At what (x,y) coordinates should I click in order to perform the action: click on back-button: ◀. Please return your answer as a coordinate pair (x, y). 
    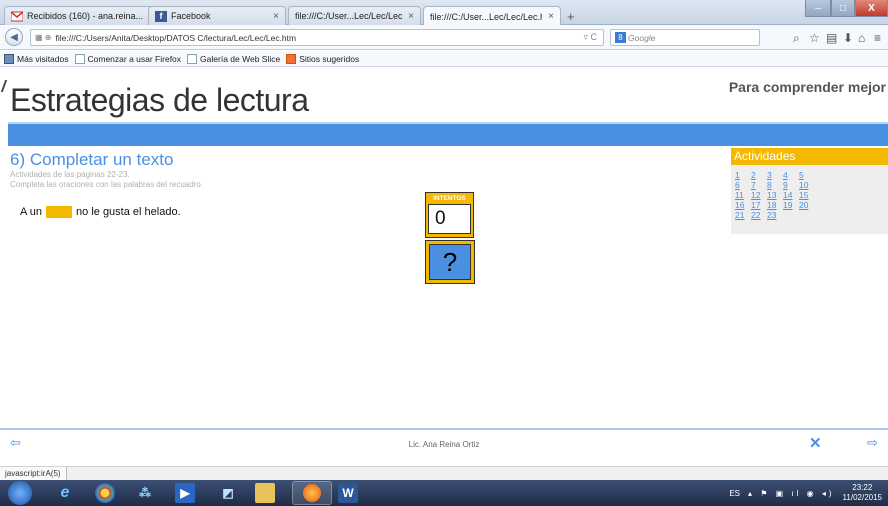
    Looking at the image, I should click on (14, 37).